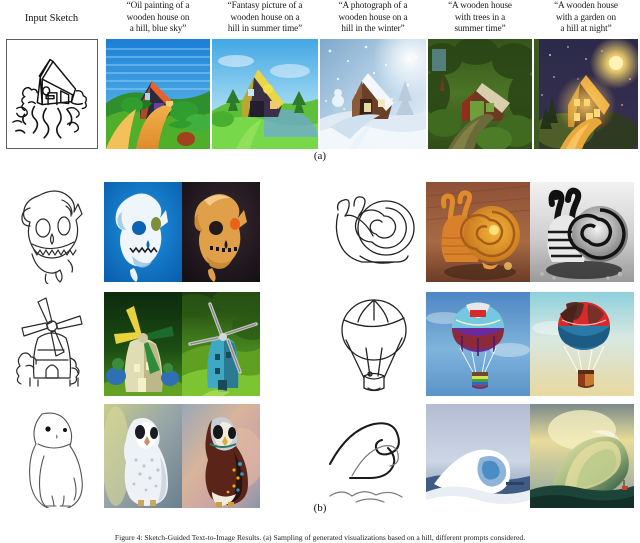 Image resolution: width=640 pixels, height=543 pixels. Describe the element at coordinates (158, 5) in the screenshot. I see `prompt-line: “Oil painting of a` at that location.